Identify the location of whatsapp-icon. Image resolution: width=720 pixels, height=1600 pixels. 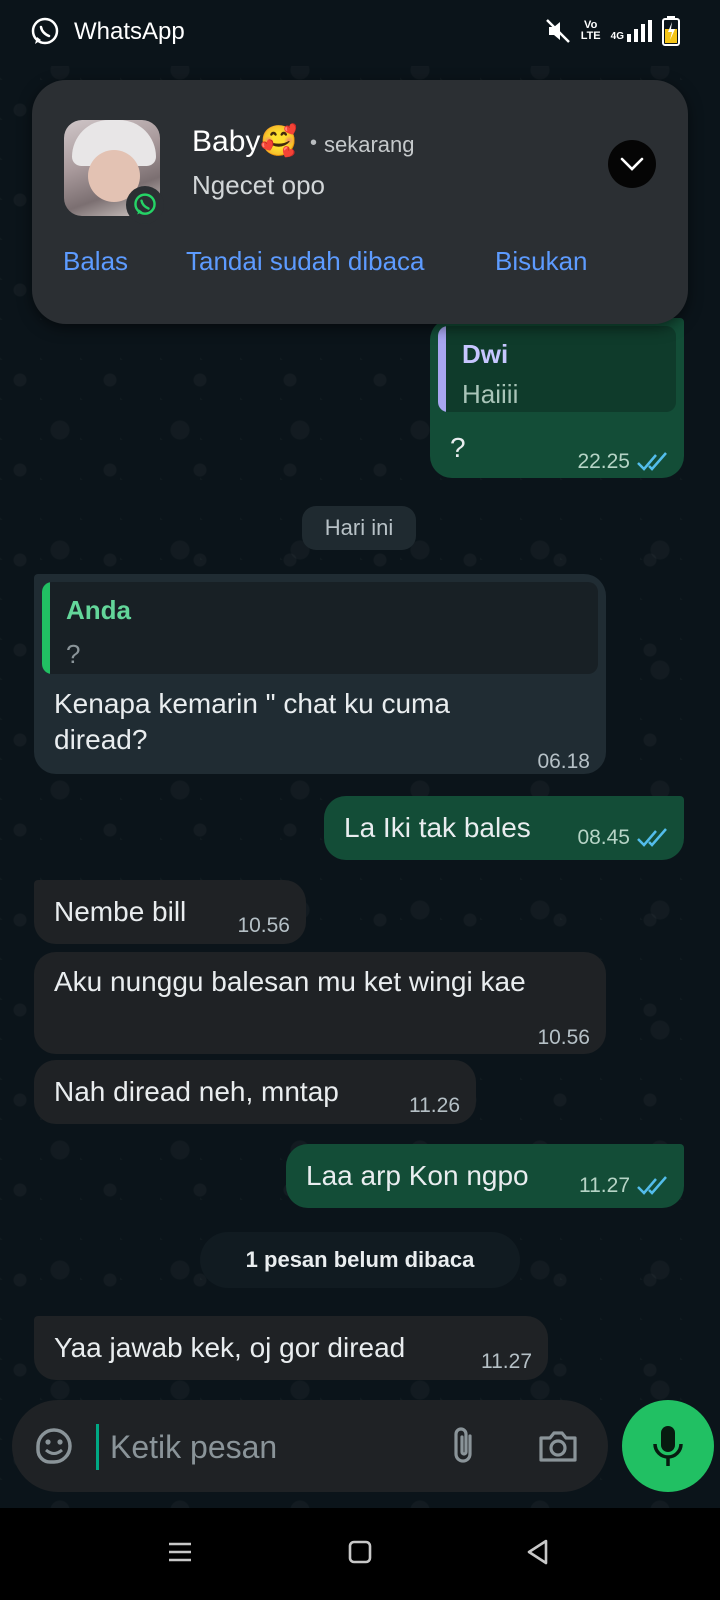
(45, 31).